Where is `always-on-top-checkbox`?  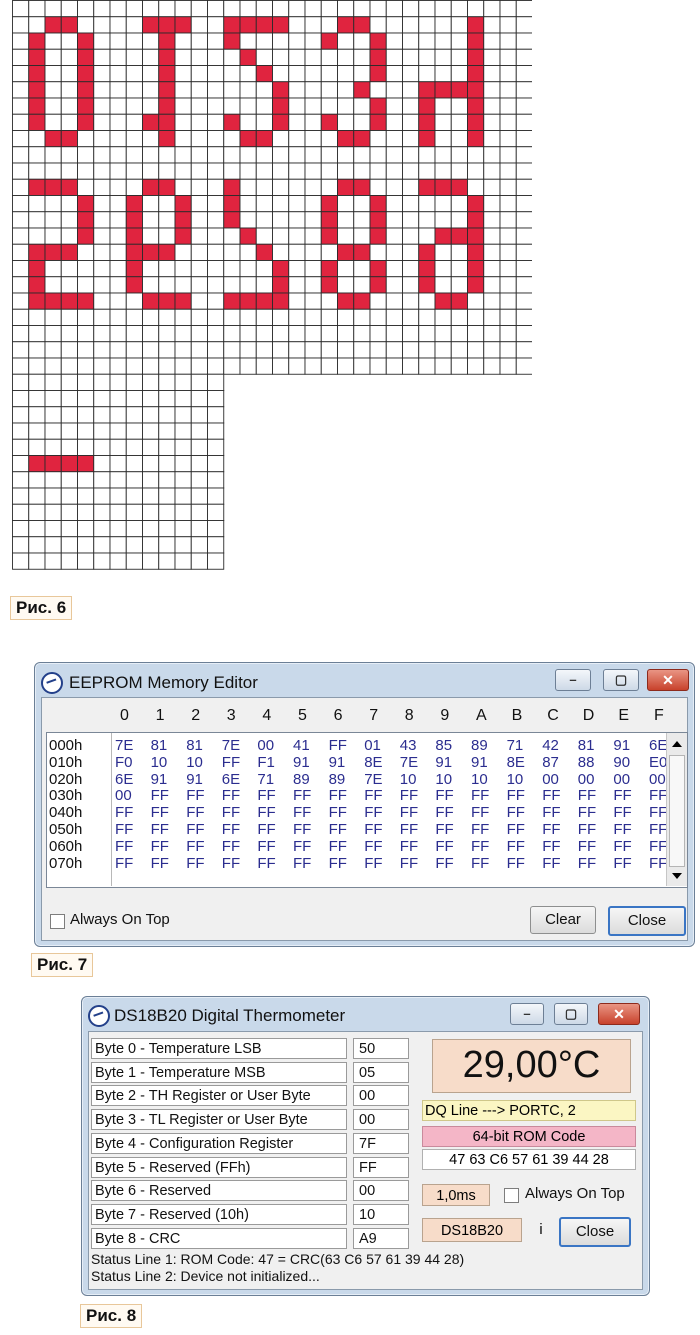 always-on-top-checkbox is located at coordinates (57, 921).